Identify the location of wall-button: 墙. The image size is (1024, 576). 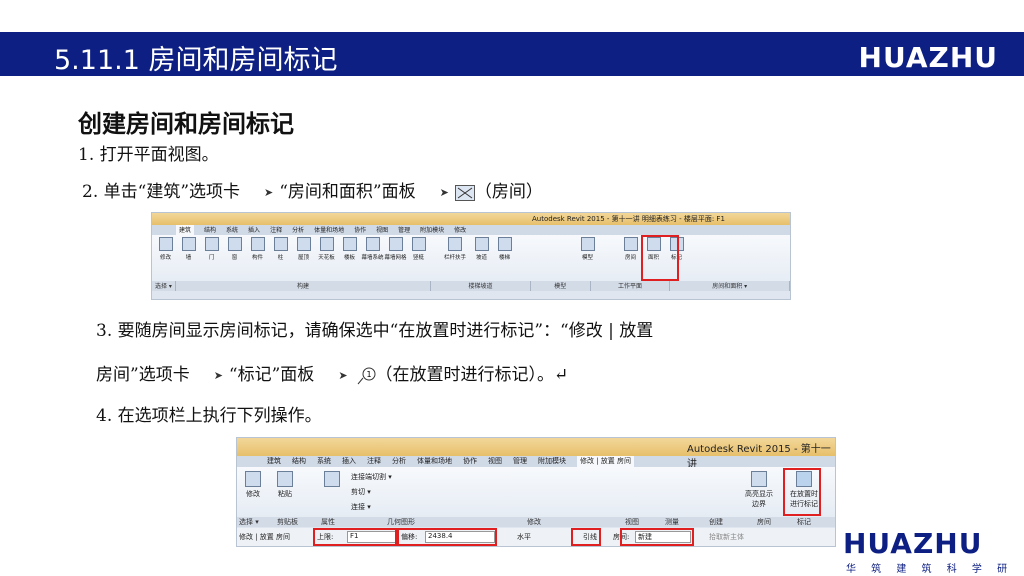
(188, 257).